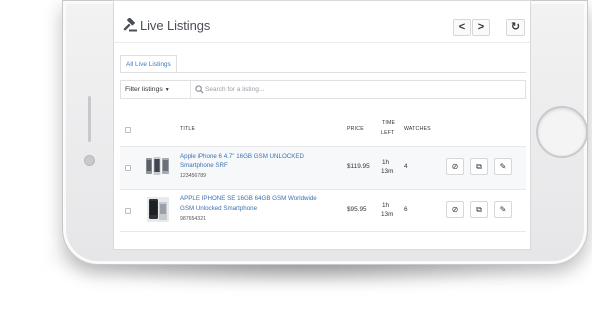 This screenshot has height=325, width=592. Describe the element at coordinates (128, 130) in the screenshot. I see `select-all-checkbox` at that location.